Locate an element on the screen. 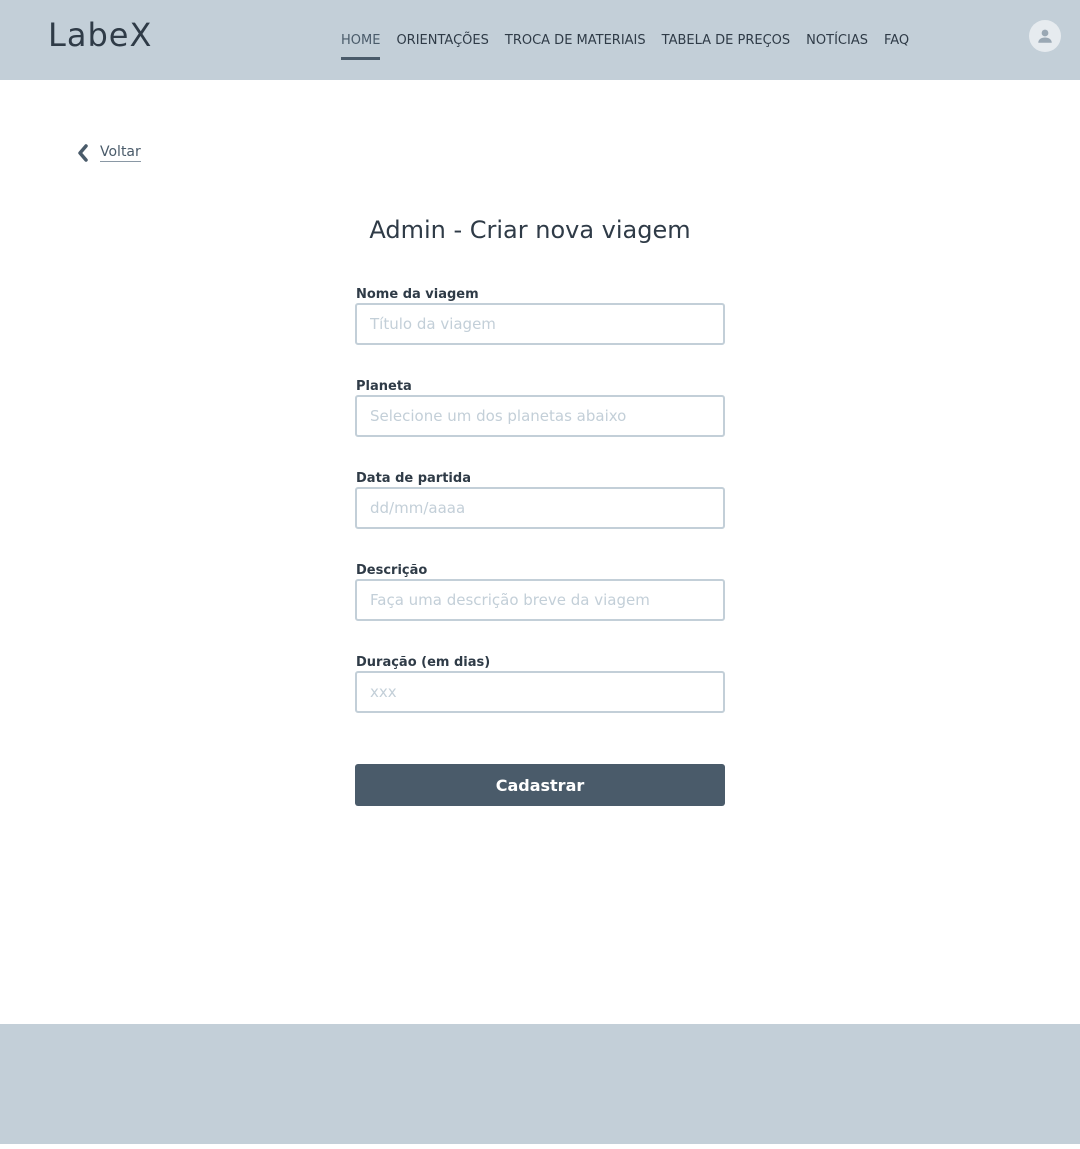 The height and width of the screenshot is (1149, 1080). departure-date-input is located at coordinates (540, 508).